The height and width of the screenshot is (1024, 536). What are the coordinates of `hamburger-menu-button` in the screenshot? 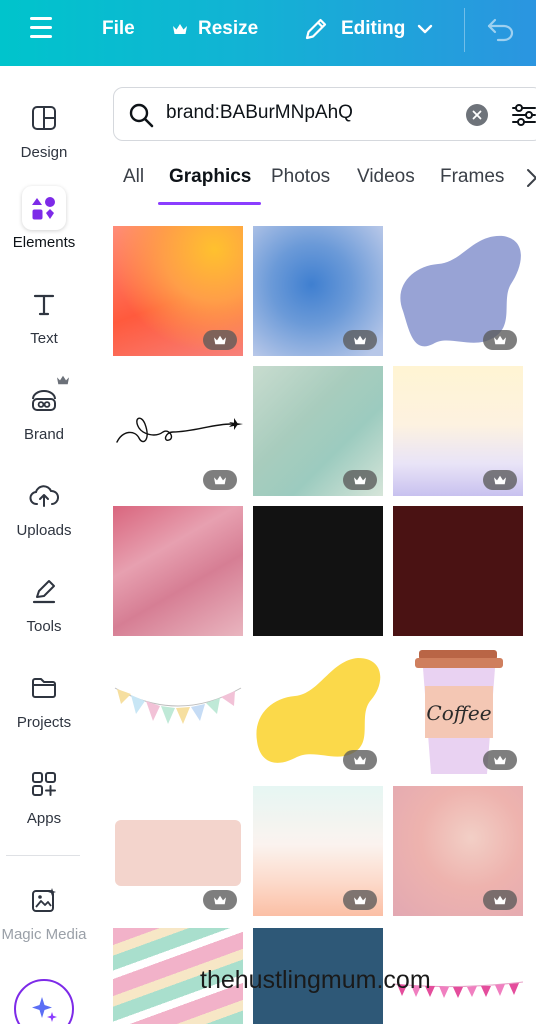 It's located at (43, 30).